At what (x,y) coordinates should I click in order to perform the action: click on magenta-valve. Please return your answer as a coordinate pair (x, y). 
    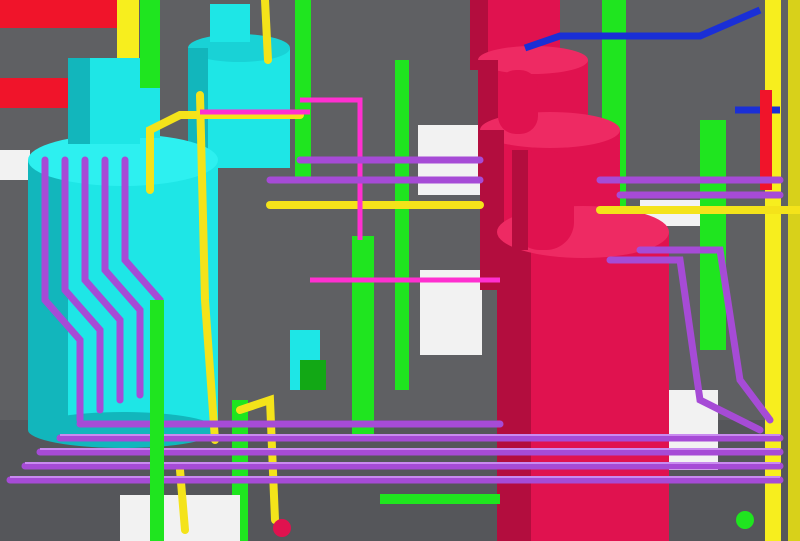
    Looking at the image, I should click on (282, 528).